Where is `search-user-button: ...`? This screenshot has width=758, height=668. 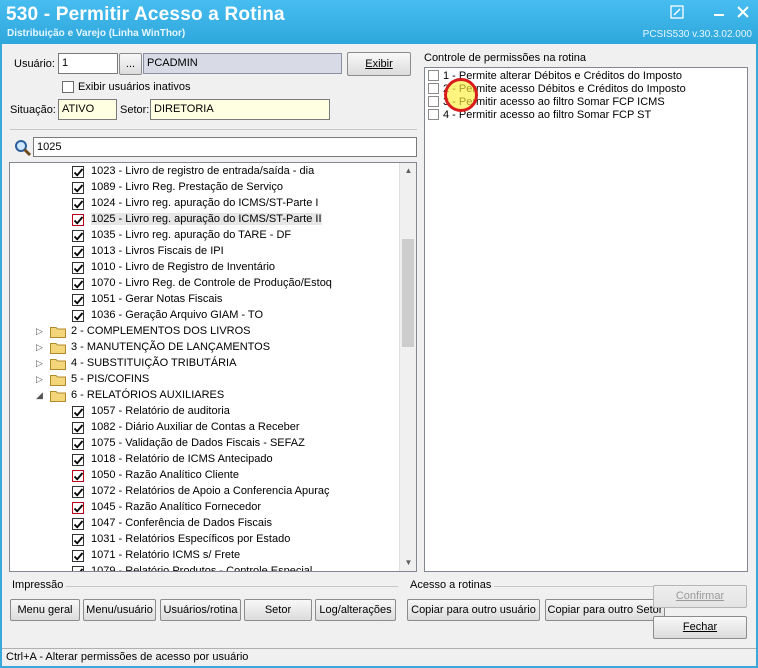
search-user-button: ... is located at coordinates (130, 64).